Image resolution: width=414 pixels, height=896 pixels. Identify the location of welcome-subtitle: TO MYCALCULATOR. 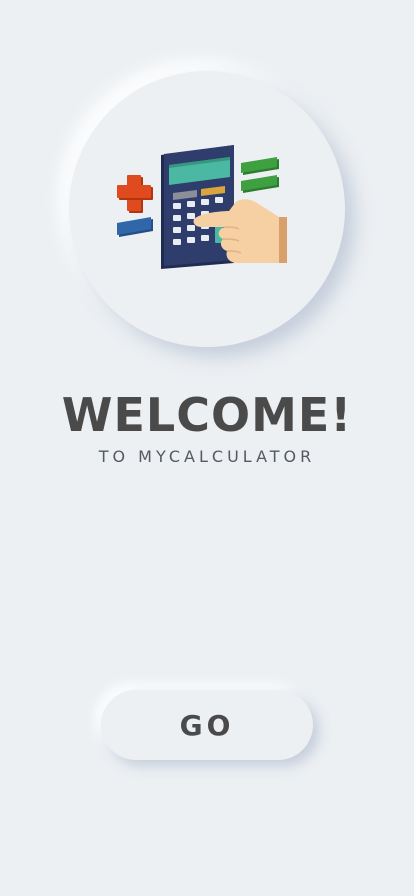
(207, 456).